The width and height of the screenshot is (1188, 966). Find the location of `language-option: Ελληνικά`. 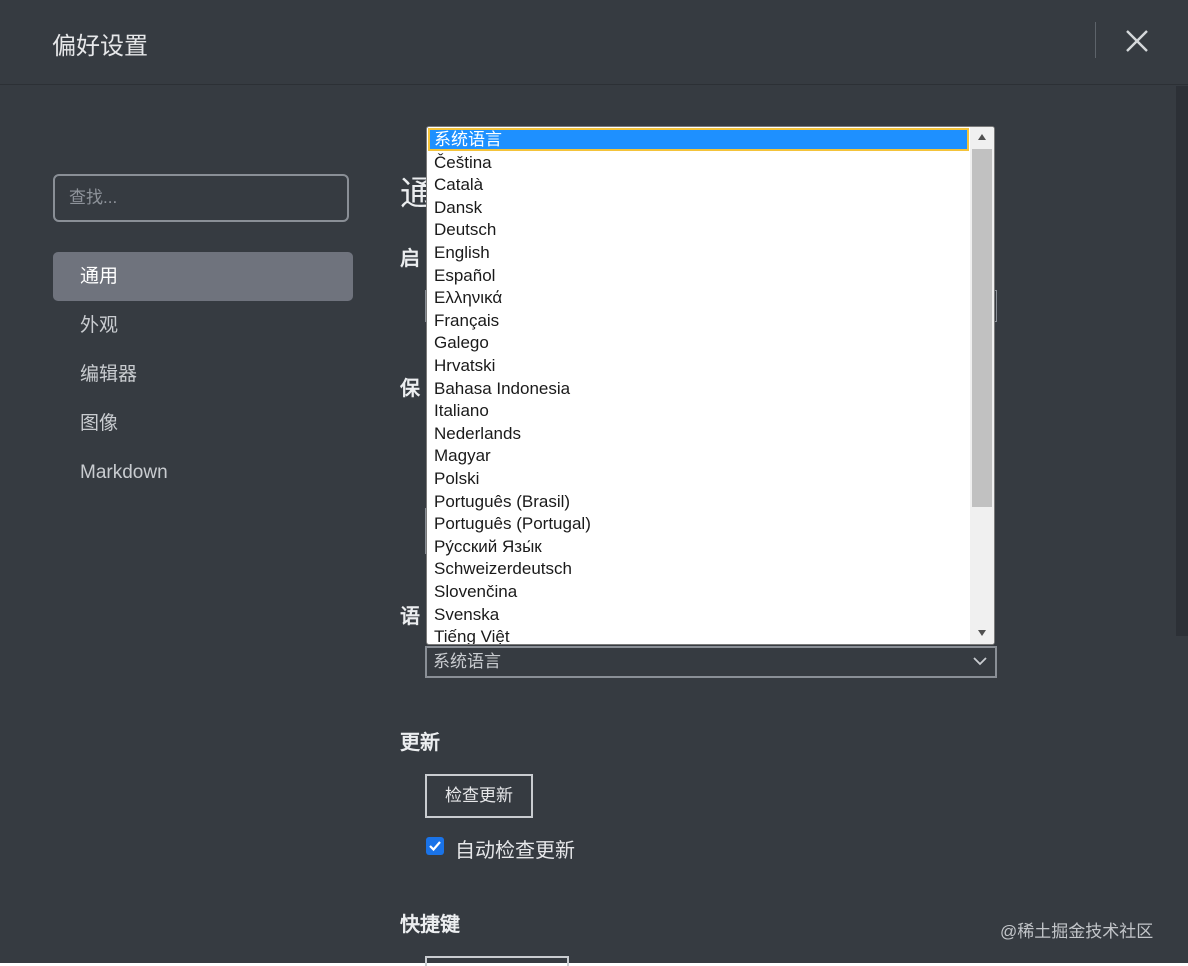

language-option: Ελληνικά is located at coordinates (698, 297).